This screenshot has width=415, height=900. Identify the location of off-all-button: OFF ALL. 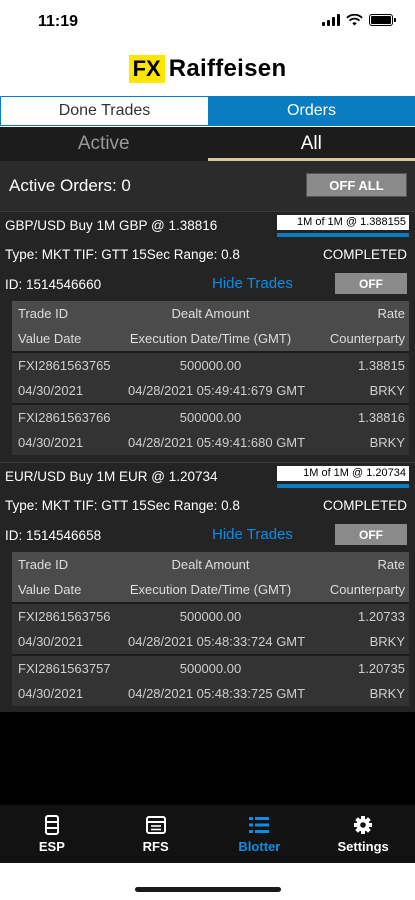
(356, 185).